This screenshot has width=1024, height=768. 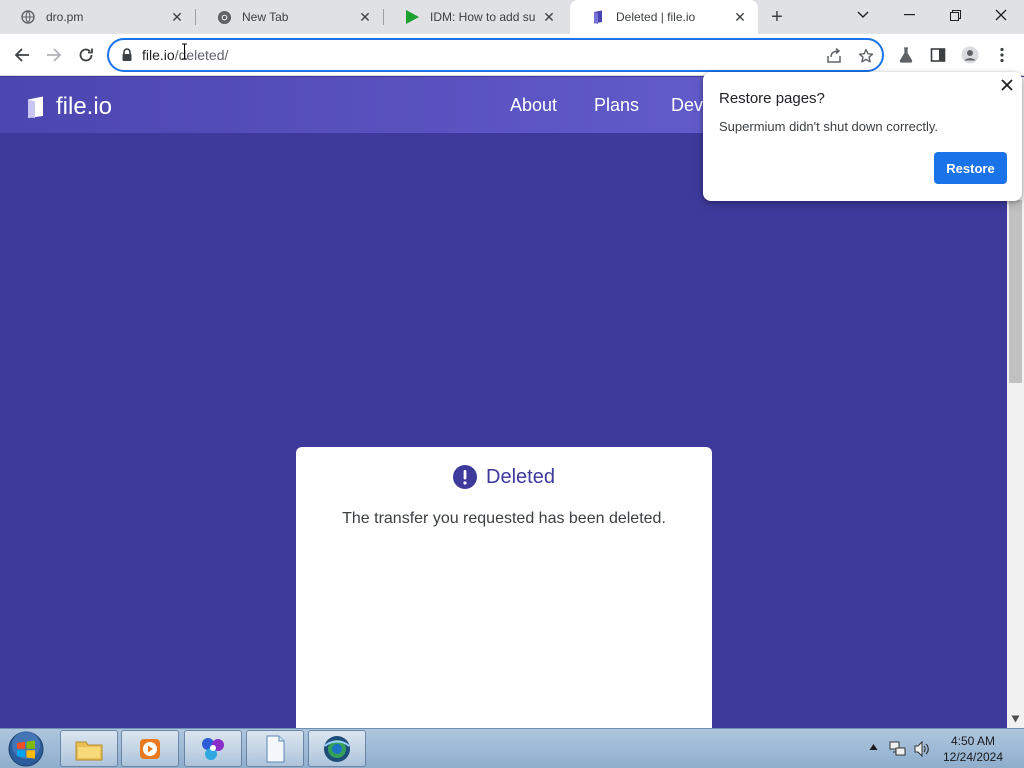 I want to click on tab-deleted-fileio: Deleted | file.io ✕, so click(x=664, y=17).